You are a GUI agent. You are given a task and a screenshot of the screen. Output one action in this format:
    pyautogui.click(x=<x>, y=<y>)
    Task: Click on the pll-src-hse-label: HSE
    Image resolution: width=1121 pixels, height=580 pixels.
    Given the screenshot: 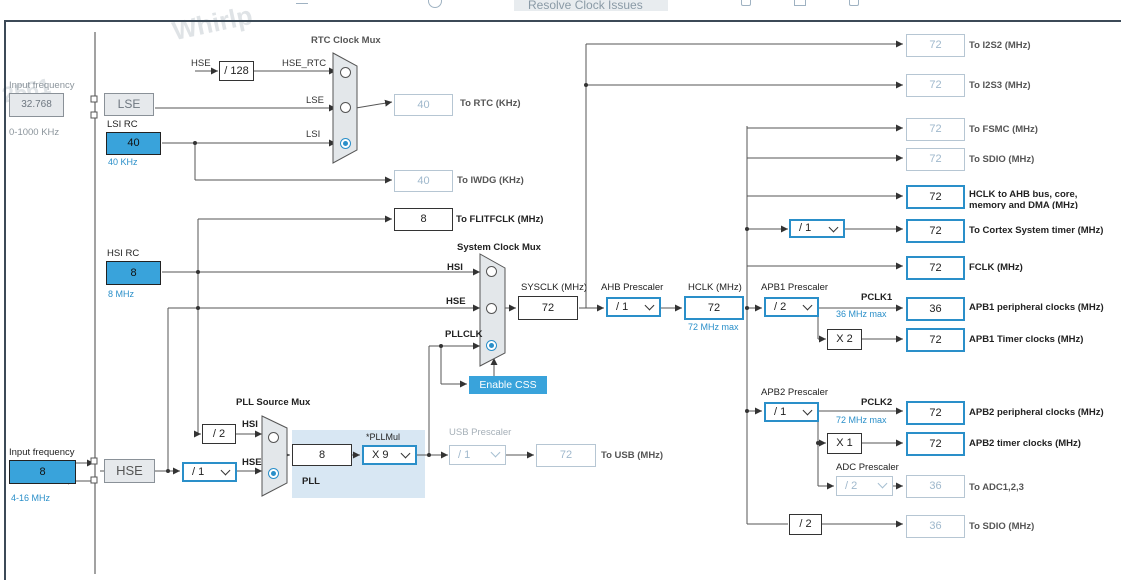 What is the action you would take?
    pyautogui.click(x=252, y=462)
    